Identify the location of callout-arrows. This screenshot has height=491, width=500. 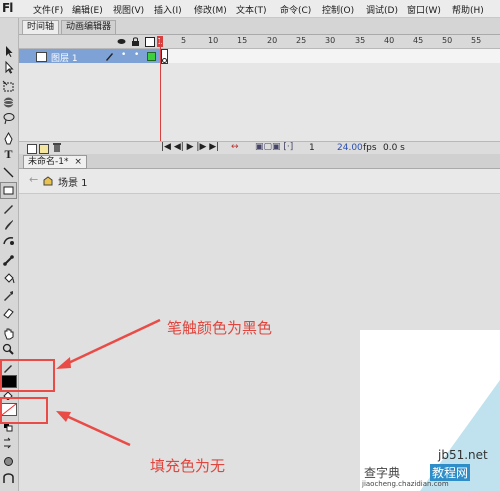
(108, 382).